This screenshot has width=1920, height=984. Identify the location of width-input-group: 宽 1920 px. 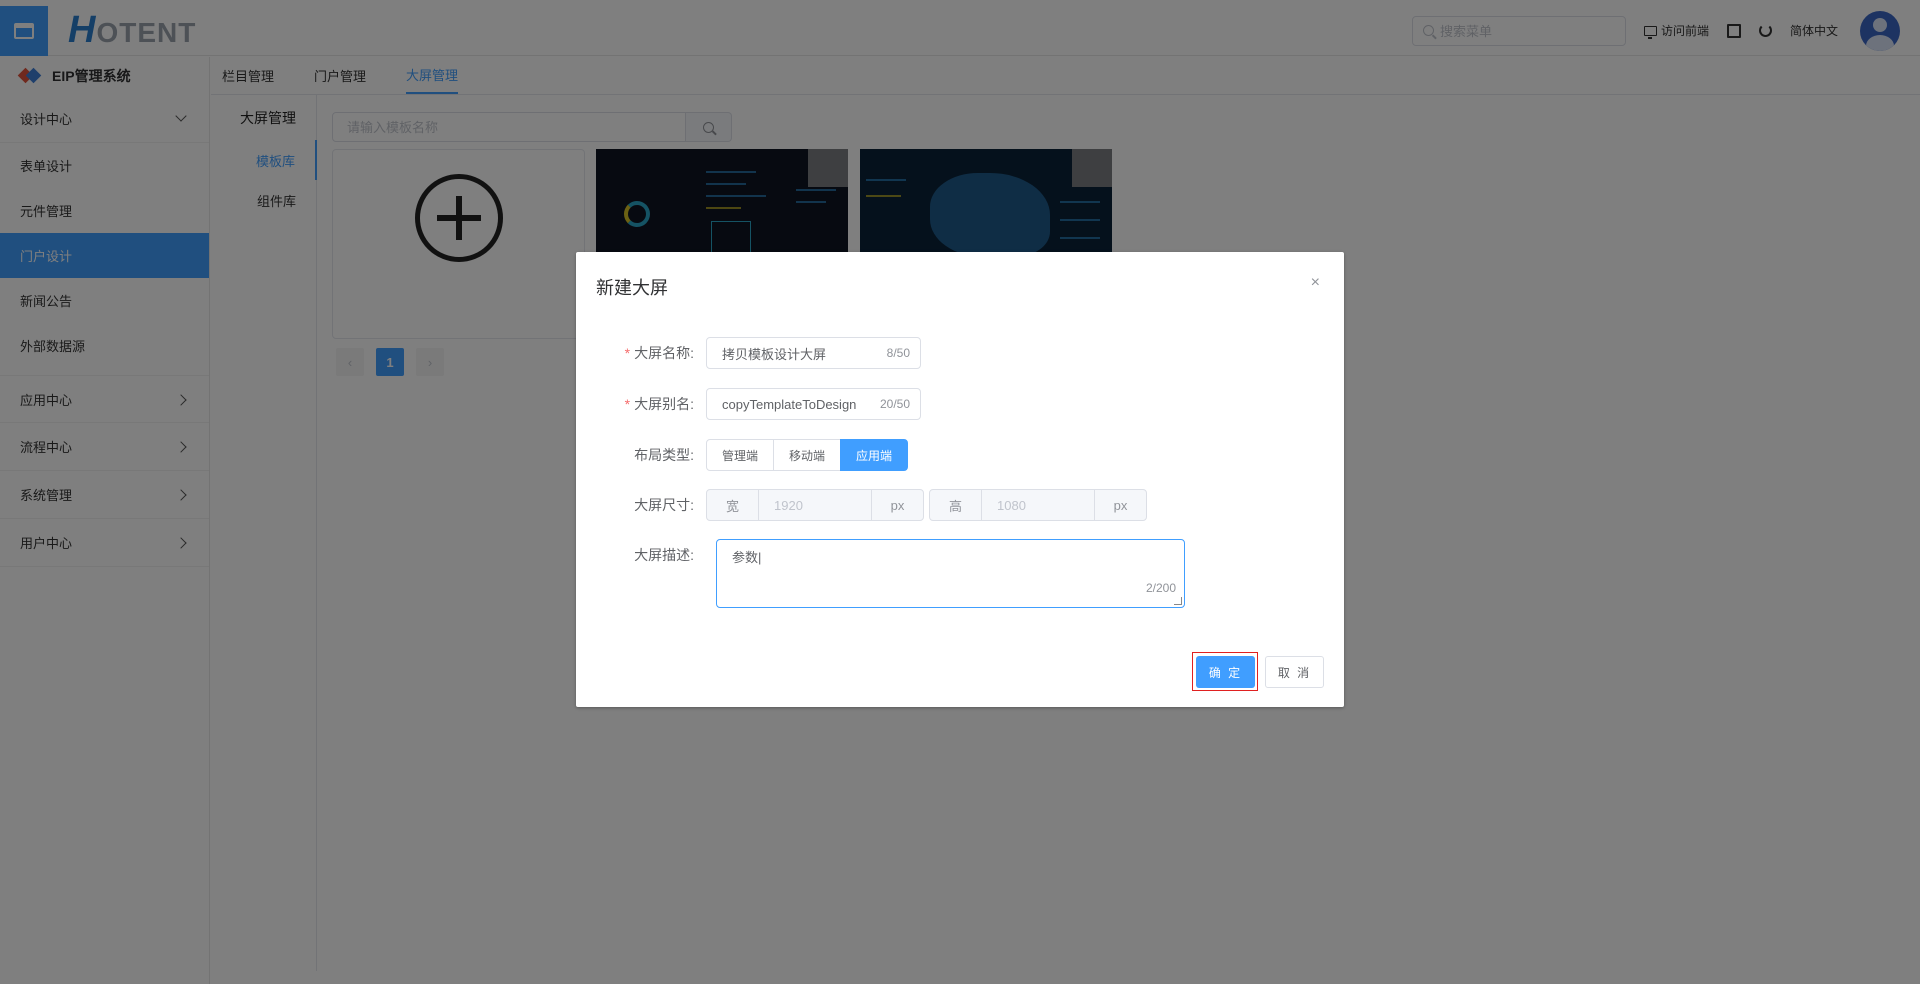
(815, 505).